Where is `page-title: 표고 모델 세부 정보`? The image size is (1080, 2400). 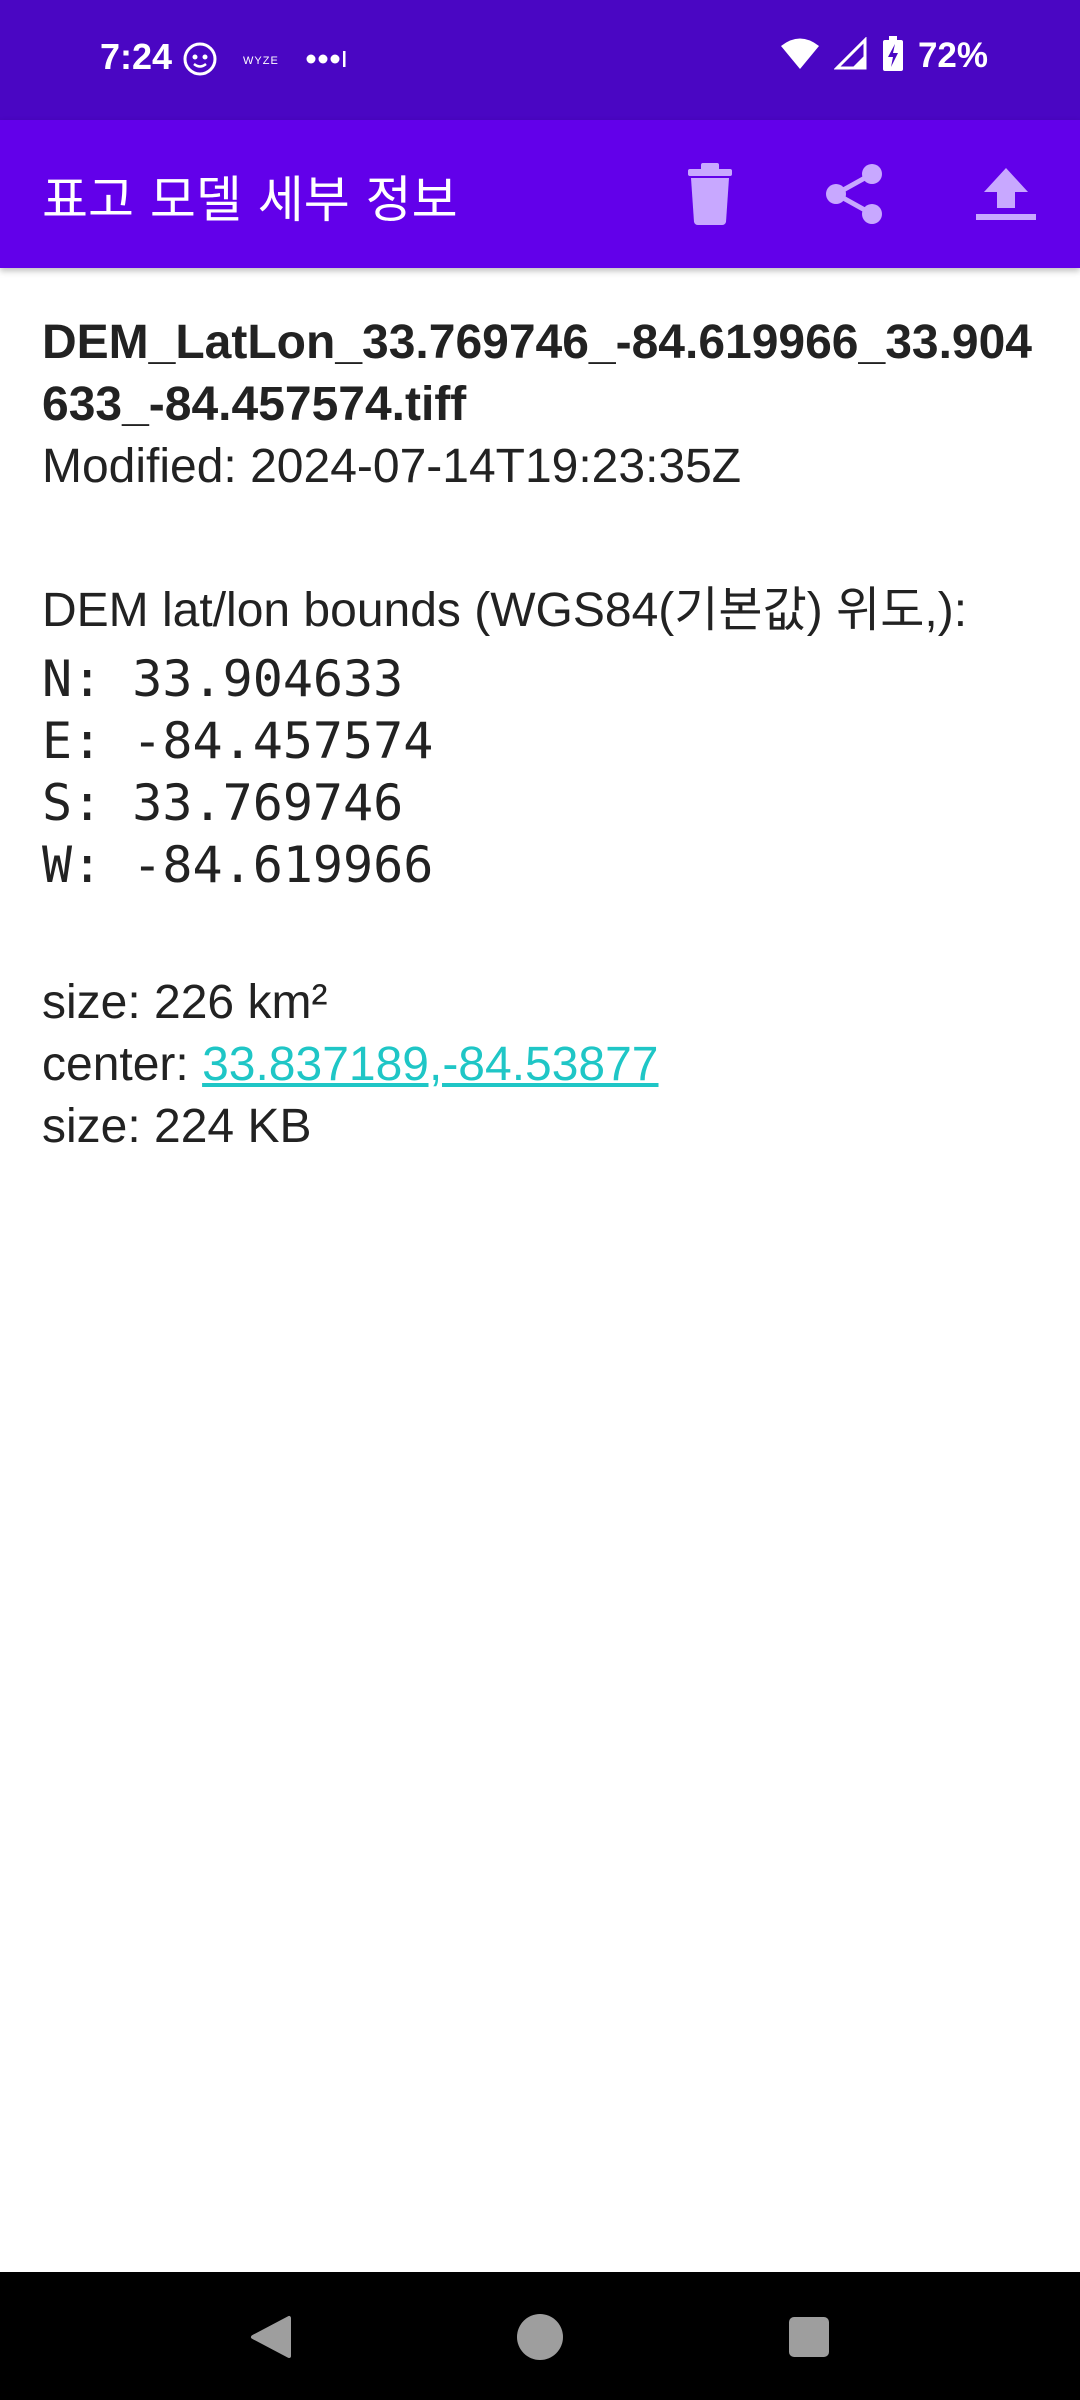
page-title: 표고 모델 세부 정보 is located at coordinates (250, 200).